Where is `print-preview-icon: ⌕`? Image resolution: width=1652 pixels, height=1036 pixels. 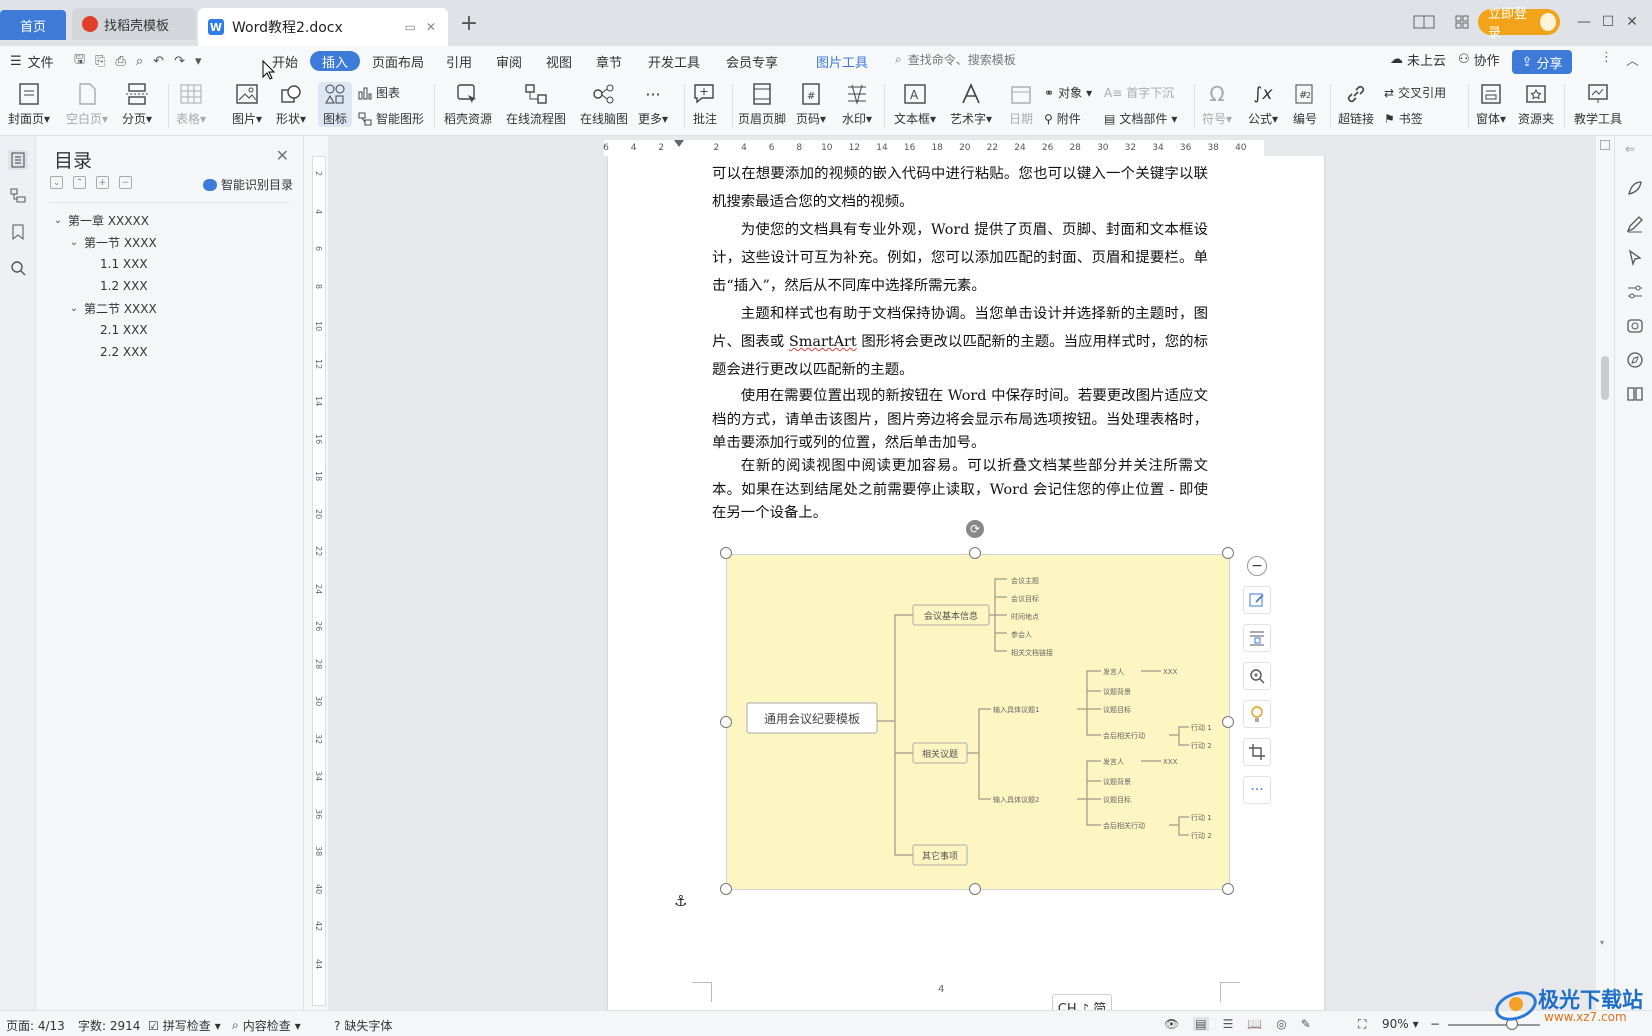
print-preview-icon: ⌕ is located at coordinates (139, 61).